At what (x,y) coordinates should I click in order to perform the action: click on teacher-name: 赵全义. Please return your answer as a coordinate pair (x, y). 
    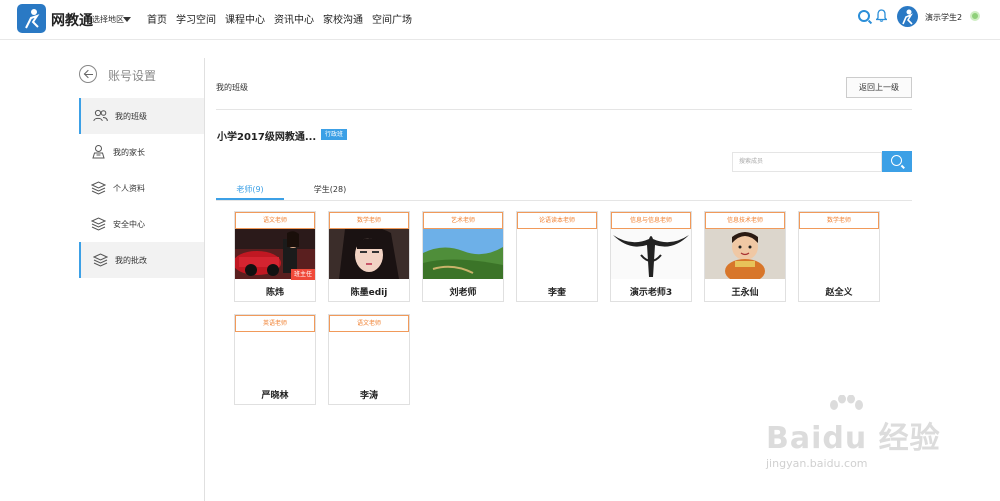
    Looking at the image, I should click on (839, 293).